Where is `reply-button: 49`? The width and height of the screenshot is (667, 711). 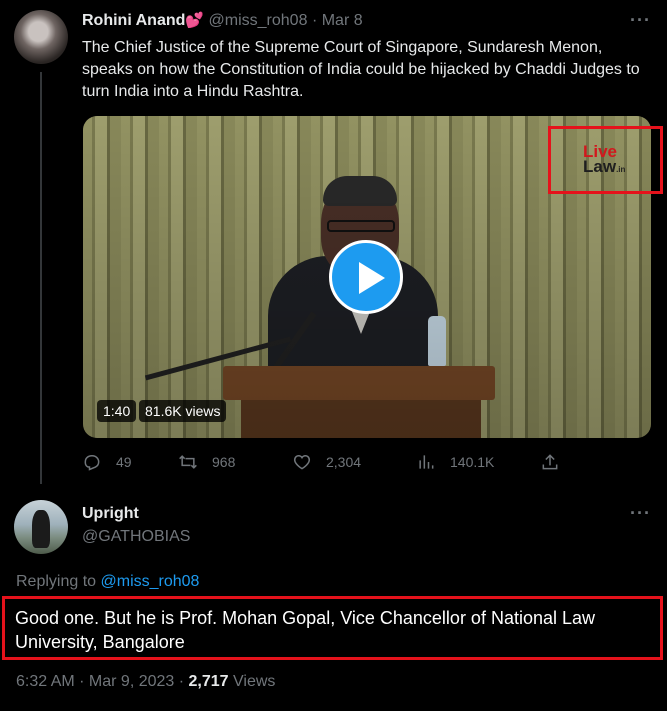
reply-button: 49 is located at coordinates (107, 462).